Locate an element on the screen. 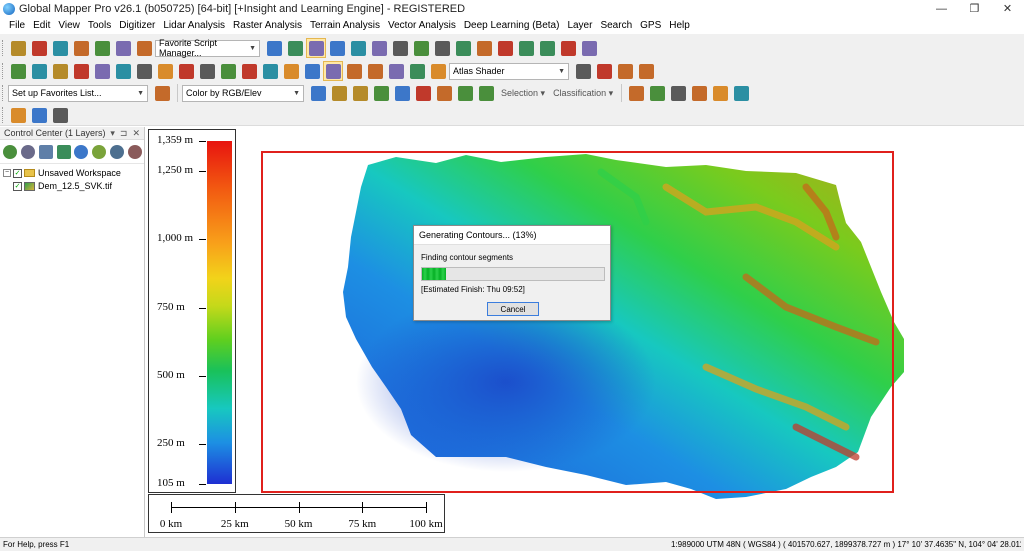  water-icon is located at coordinates (396, 71).